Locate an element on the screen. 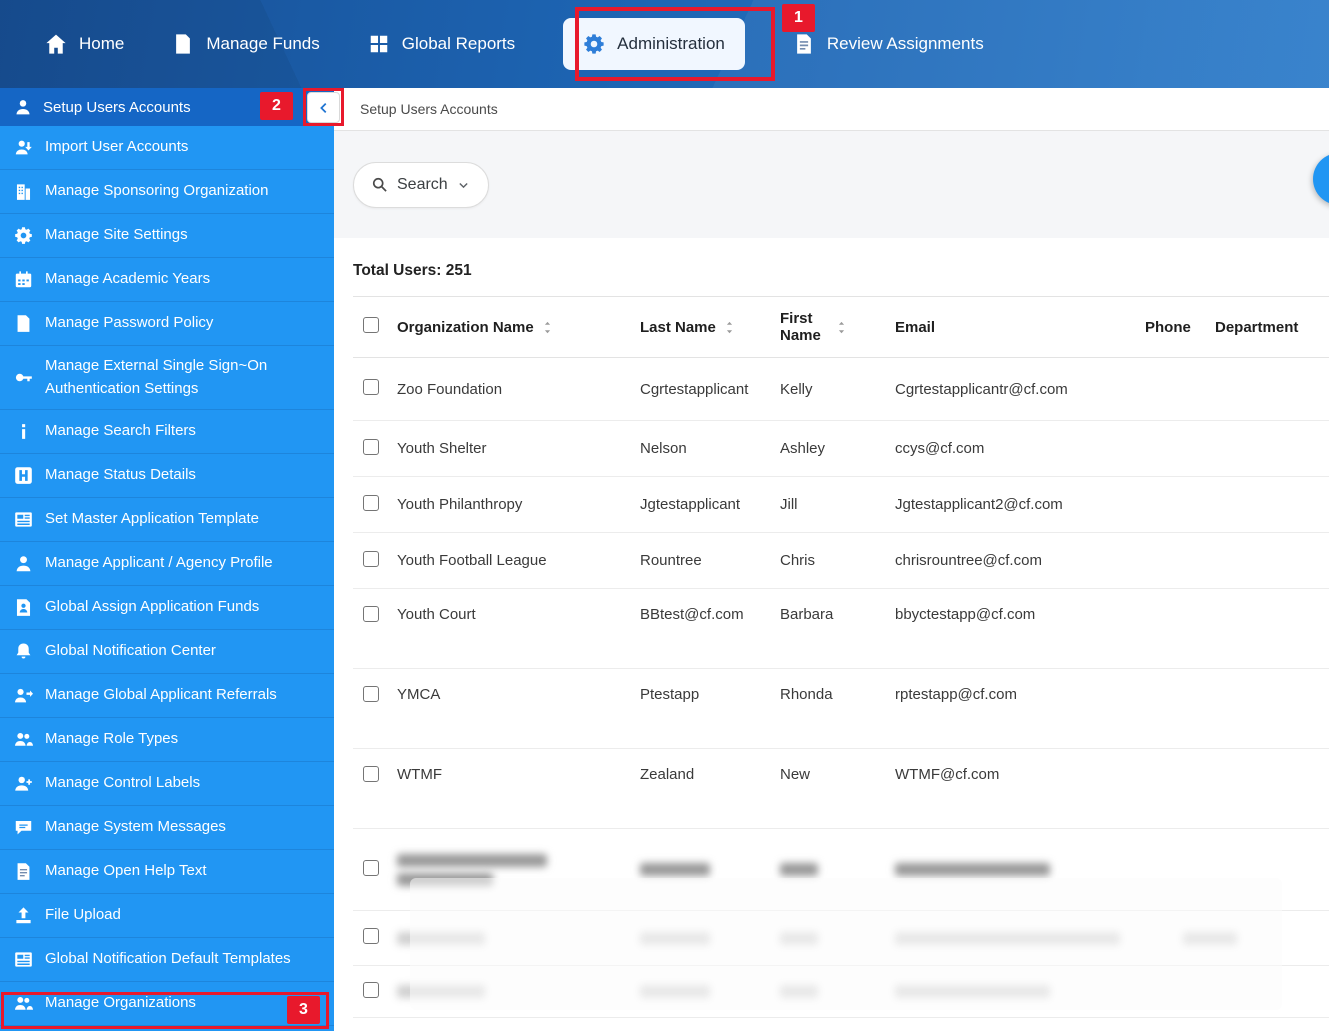 This screenshot has width=1329, height=1031. sidebar-item-file-upload: File Upload is located at coordinates (167, 916).